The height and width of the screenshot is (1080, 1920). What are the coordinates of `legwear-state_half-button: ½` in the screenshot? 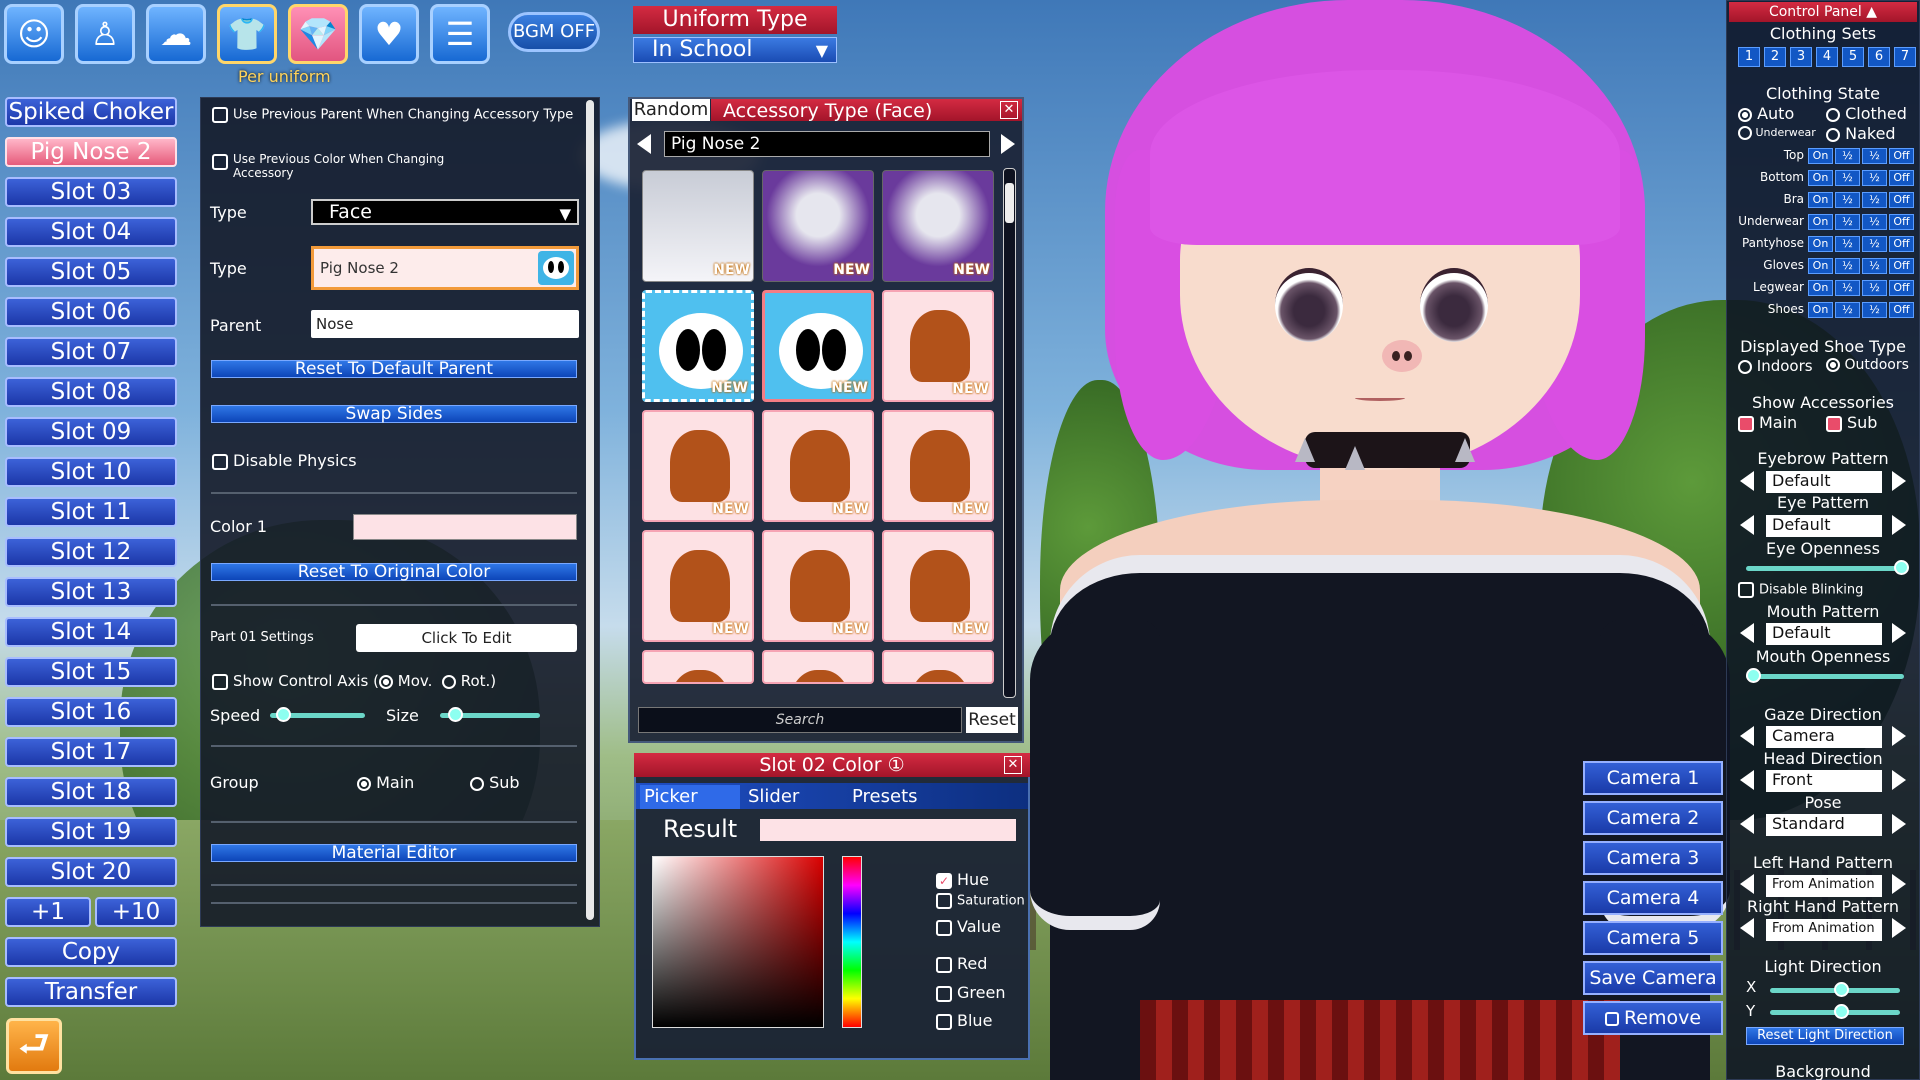 It's located at (1874, 288).